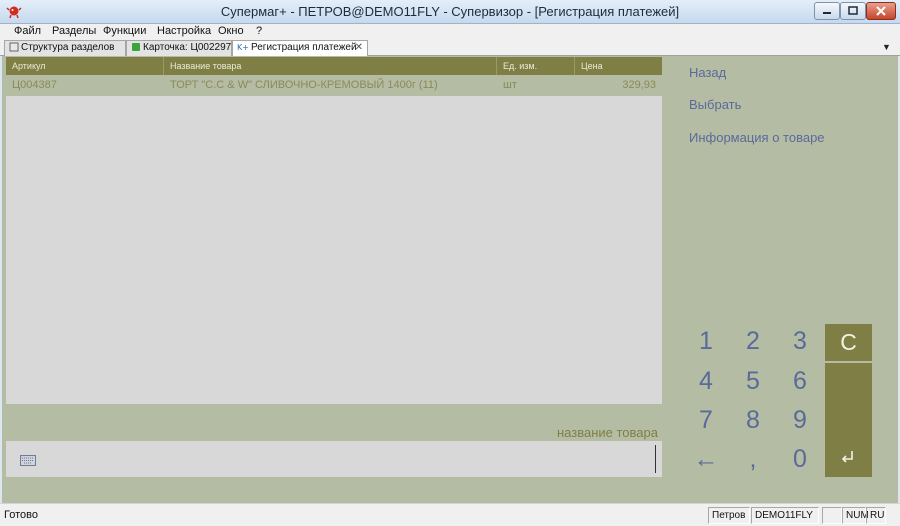 This screenshot has width=900, height=526. I want to click on enter-button, so click(848, 420).